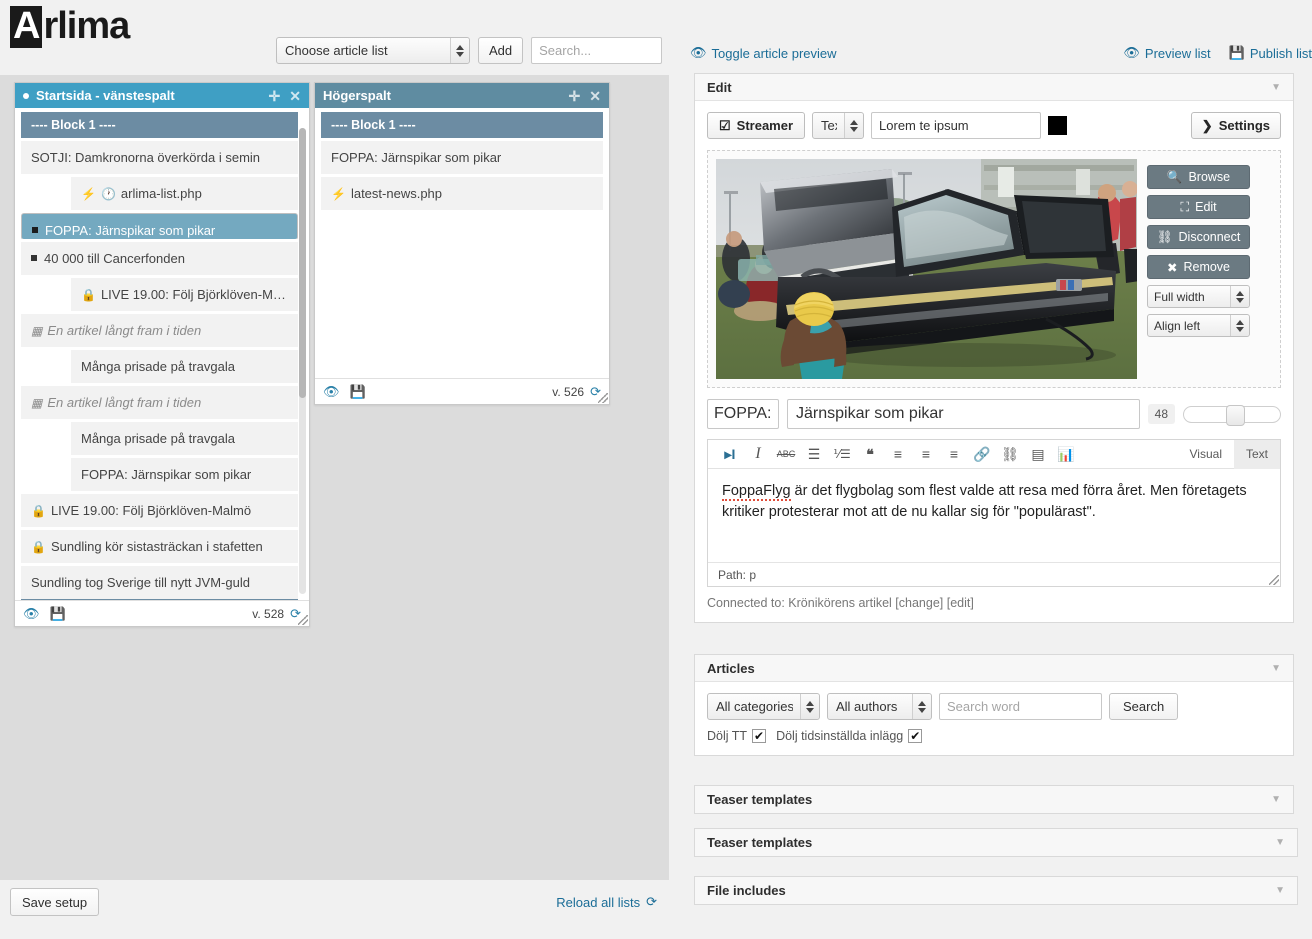 This screenshot has height=939, width=1312. I want to click on image-align-wrapper: Align left, so click(1198, 325).